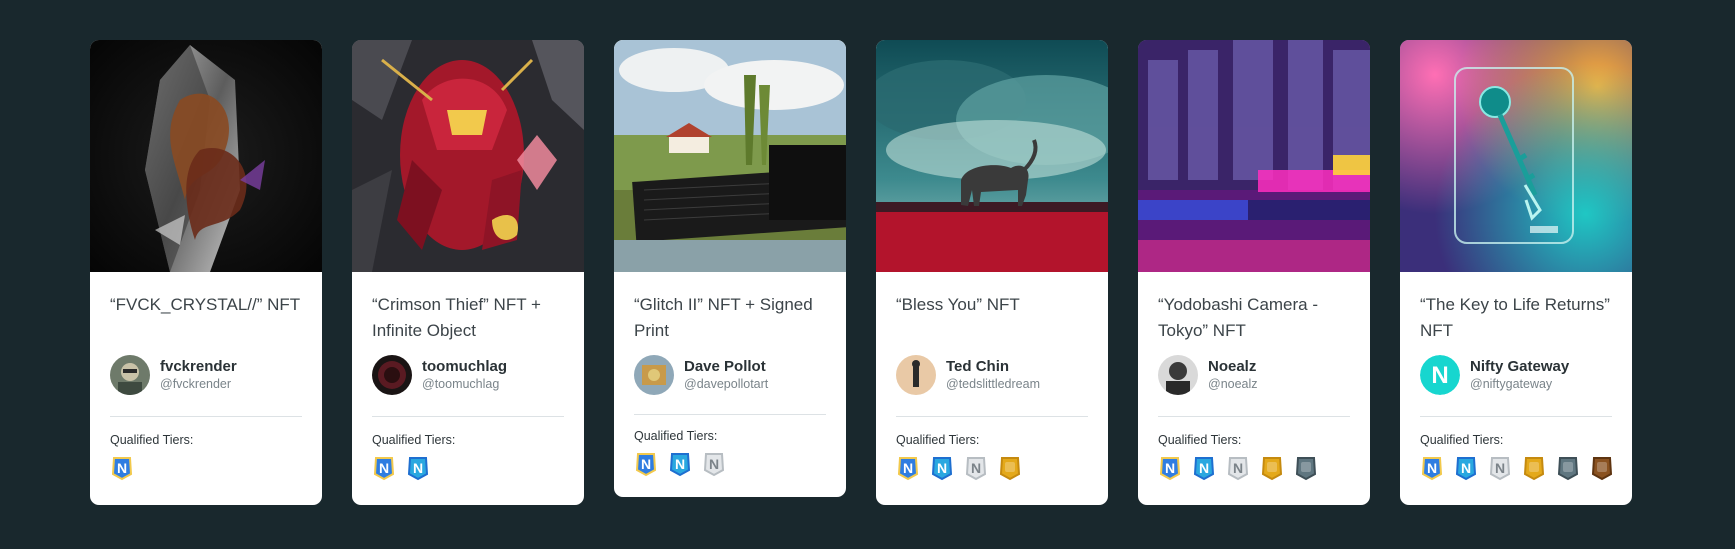 This screenshot has height=549, width=1735. I want to click on creator-info: Dave Pollot @davepollotart, so click(730, 375).